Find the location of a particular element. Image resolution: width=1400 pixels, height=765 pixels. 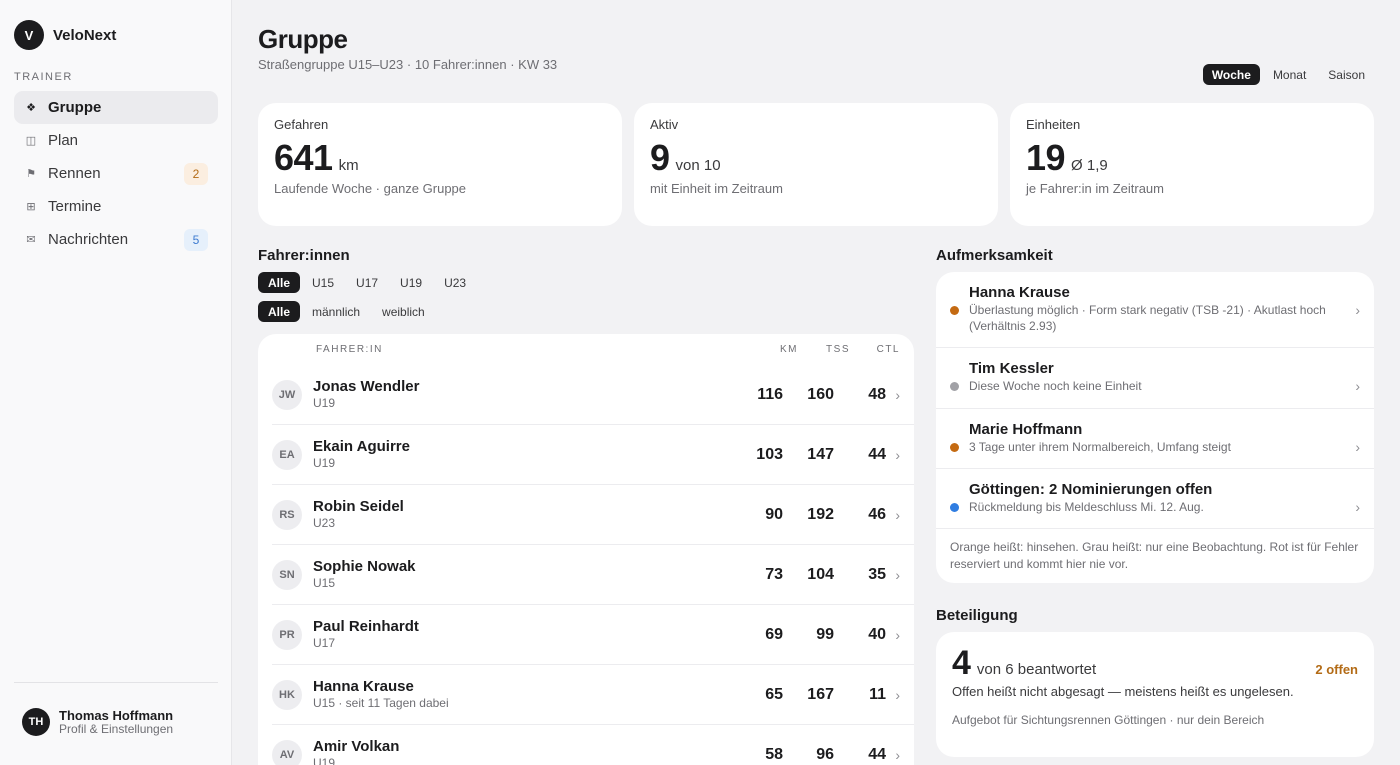

sidebar-item-rennen: ⚑ Rennen 2 is located at coordinates (116, 173).